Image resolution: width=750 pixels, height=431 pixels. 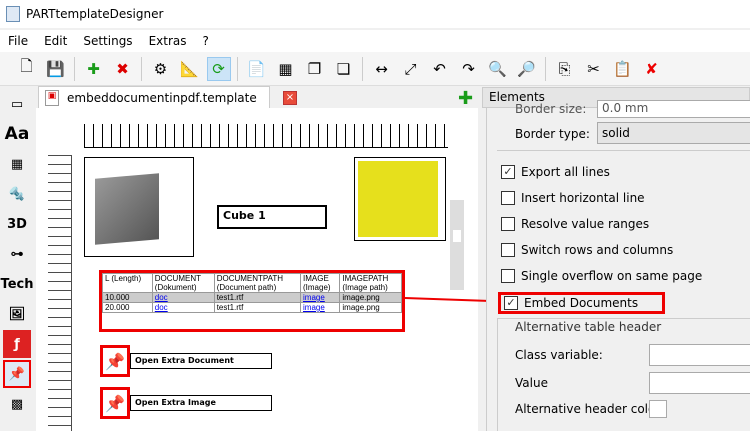 What do you see at coordinates (17, 314) in the screenshot?
I see `image-icon: 🖼` at bounding box center [17, 314].